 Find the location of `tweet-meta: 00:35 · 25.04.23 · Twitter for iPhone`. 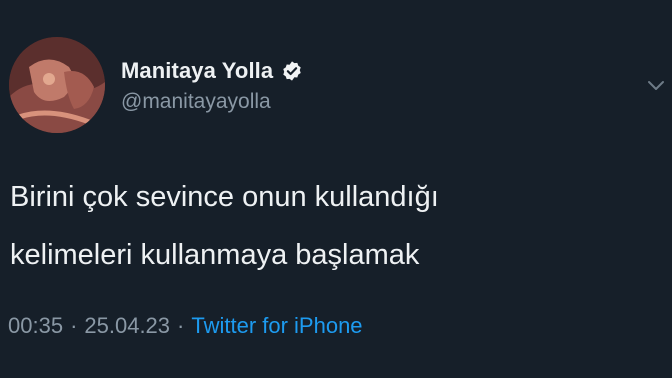

tweet-meta: 00:35 · 25.04.23 · Twitter for iPhone is located at coordinates (185, 326).